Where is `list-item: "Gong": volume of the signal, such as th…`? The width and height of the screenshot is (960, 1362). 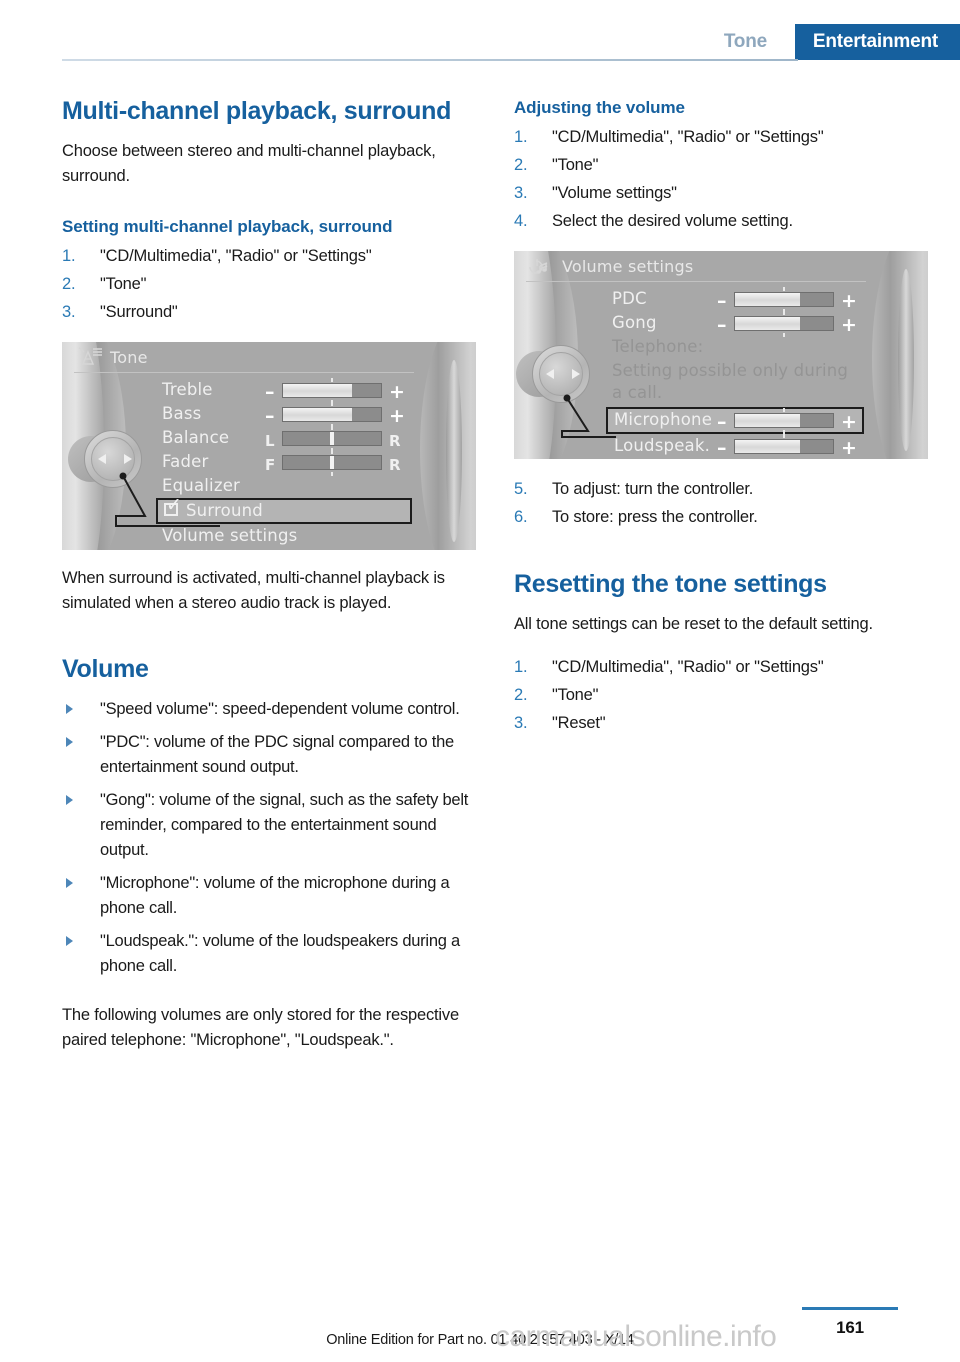
list-item: "Gong": volume of the signal, such as th… is located at coordinates (269, 825).